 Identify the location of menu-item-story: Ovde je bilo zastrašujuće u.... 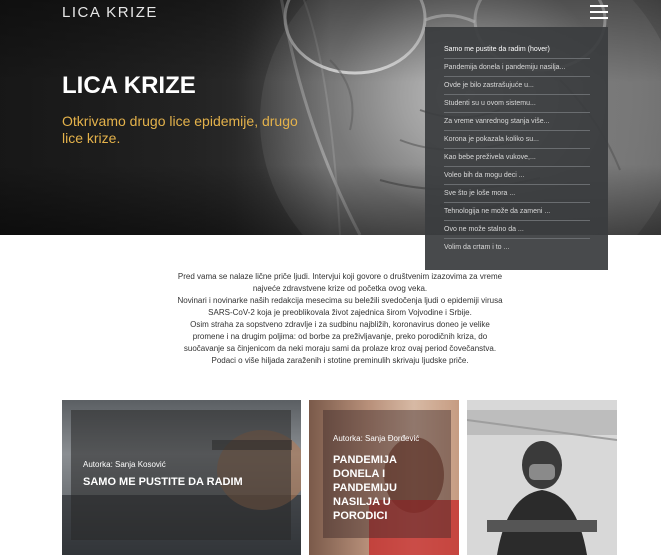
(517, 86).